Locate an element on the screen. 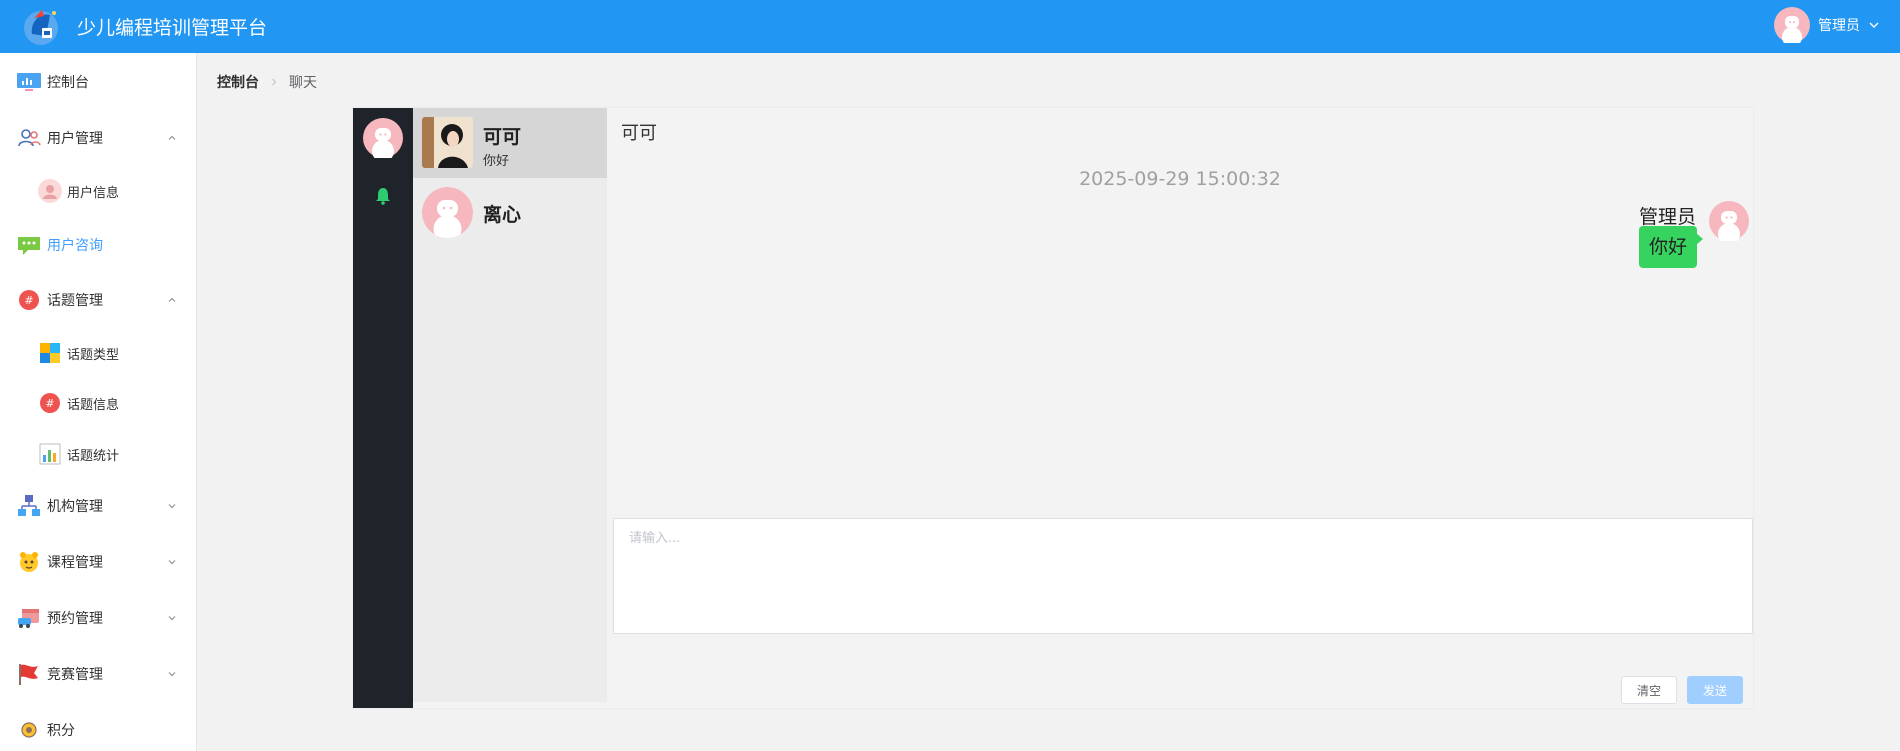 This screenshot has height=751, width=1900. sidebar-item-topic-stats: 话题统计 is located at coordinates (98, 454).